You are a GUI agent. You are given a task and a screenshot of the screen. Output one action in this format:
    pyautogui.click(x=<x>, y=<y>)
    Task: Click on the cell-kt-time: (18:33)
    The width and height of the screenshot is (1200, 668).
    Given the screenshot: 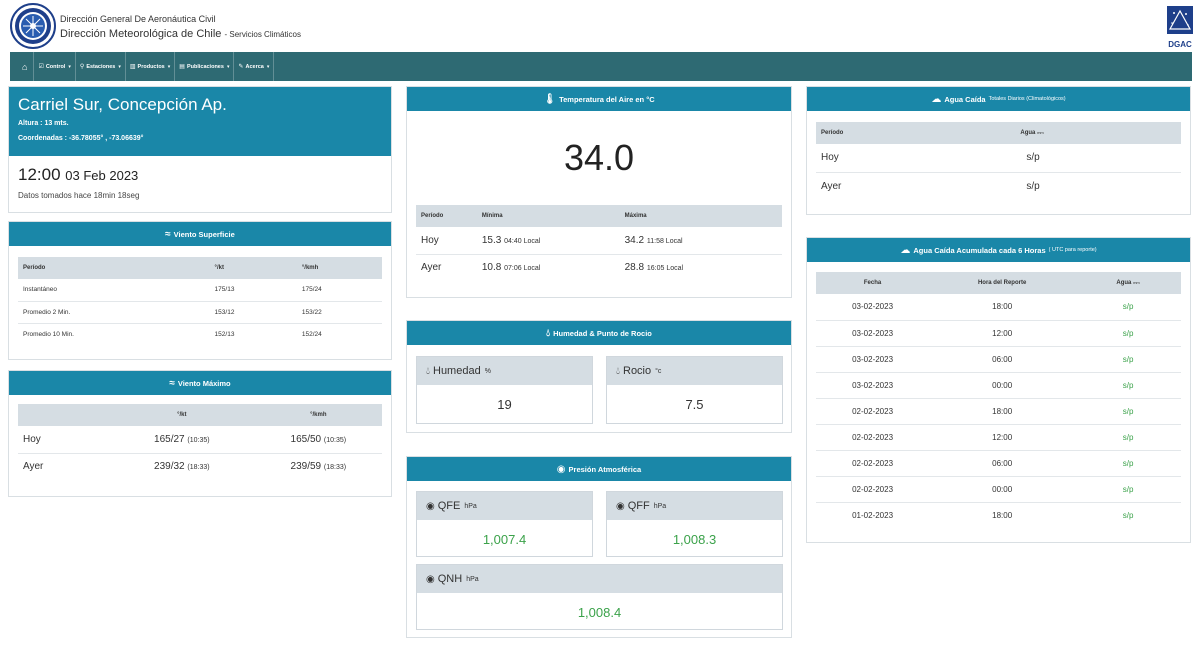 What is the action you would take?
    pyautogui.click(x=198, y=468)
    